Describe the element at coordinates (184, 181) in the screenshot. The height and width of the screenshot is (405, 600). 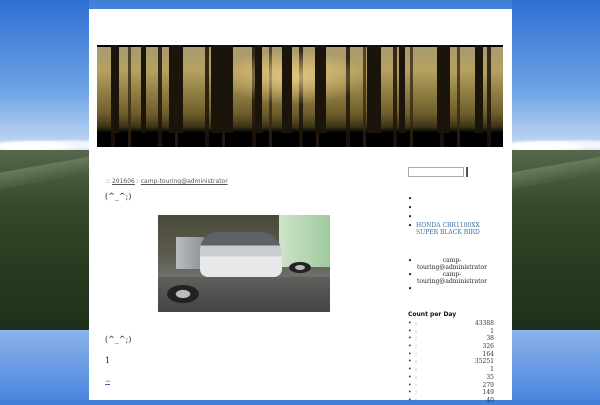
I see `post-author-link: camp-touring@administrator` at that location.